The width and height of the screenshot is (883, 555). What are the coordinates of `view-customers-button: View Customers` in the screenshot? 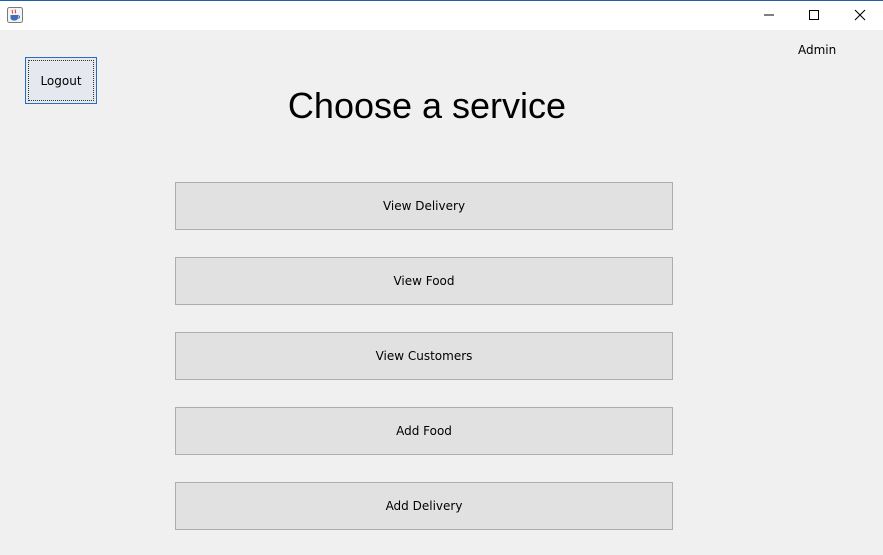 It's located at (424, 356).